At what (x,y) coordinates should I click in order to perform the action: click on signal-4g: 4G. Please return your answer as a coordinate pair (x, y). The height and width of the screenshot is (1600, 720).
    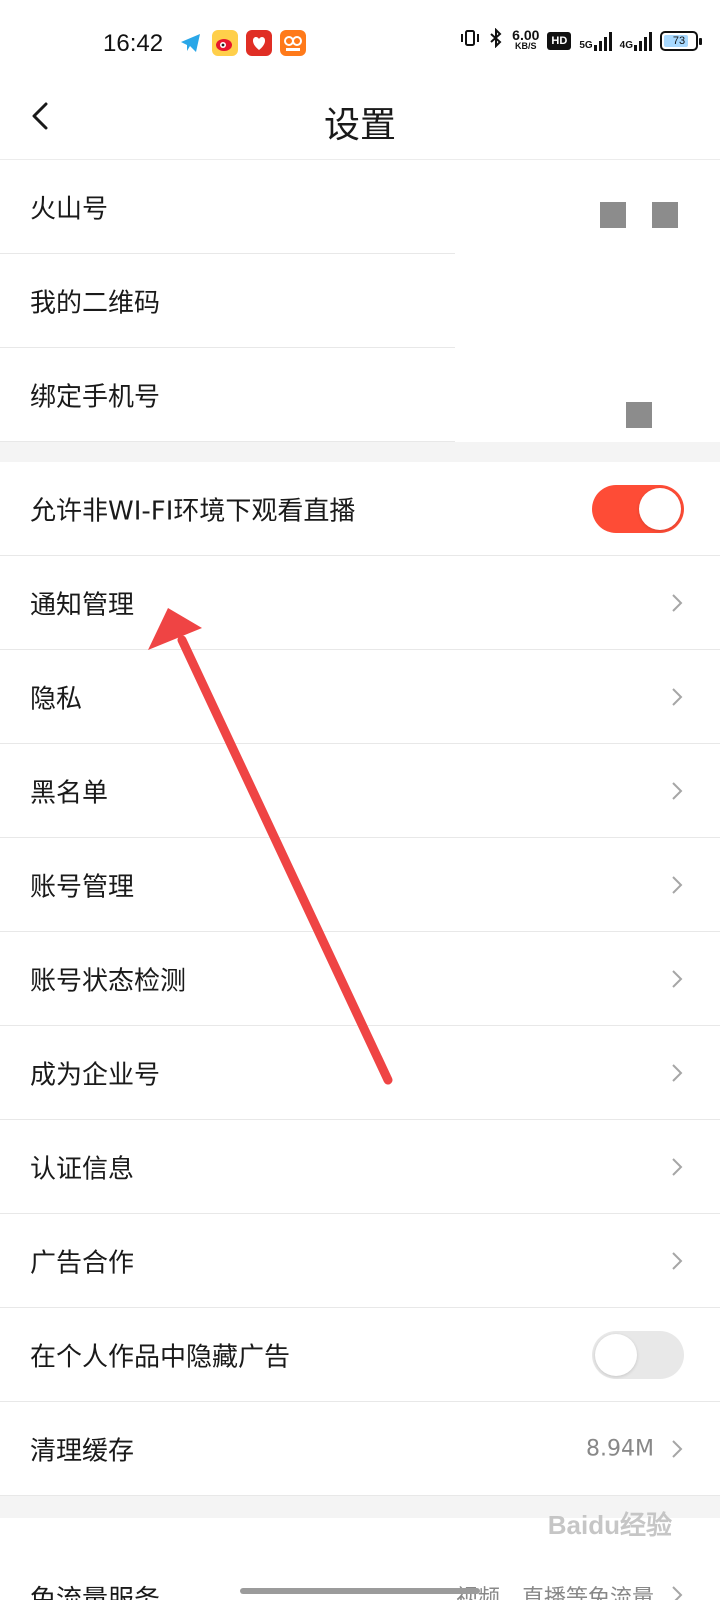
    Looking at the image, I should click on (636, 41).